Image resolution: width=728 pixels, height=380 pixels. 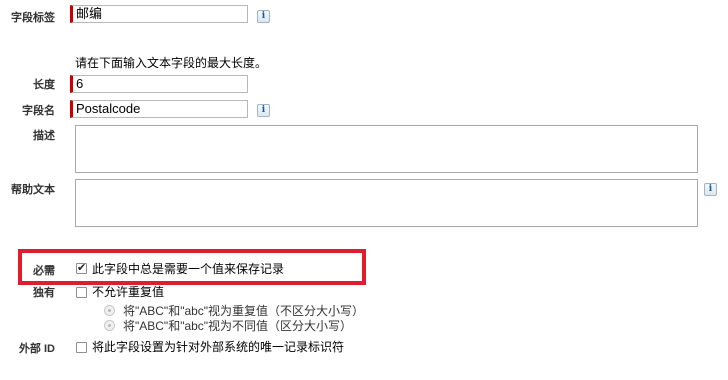 What do you see at coordinates (128, 292) in the screenshot?
I see `unique-checkbox-label: 不允许重复值` at bounding box center [128, 292].